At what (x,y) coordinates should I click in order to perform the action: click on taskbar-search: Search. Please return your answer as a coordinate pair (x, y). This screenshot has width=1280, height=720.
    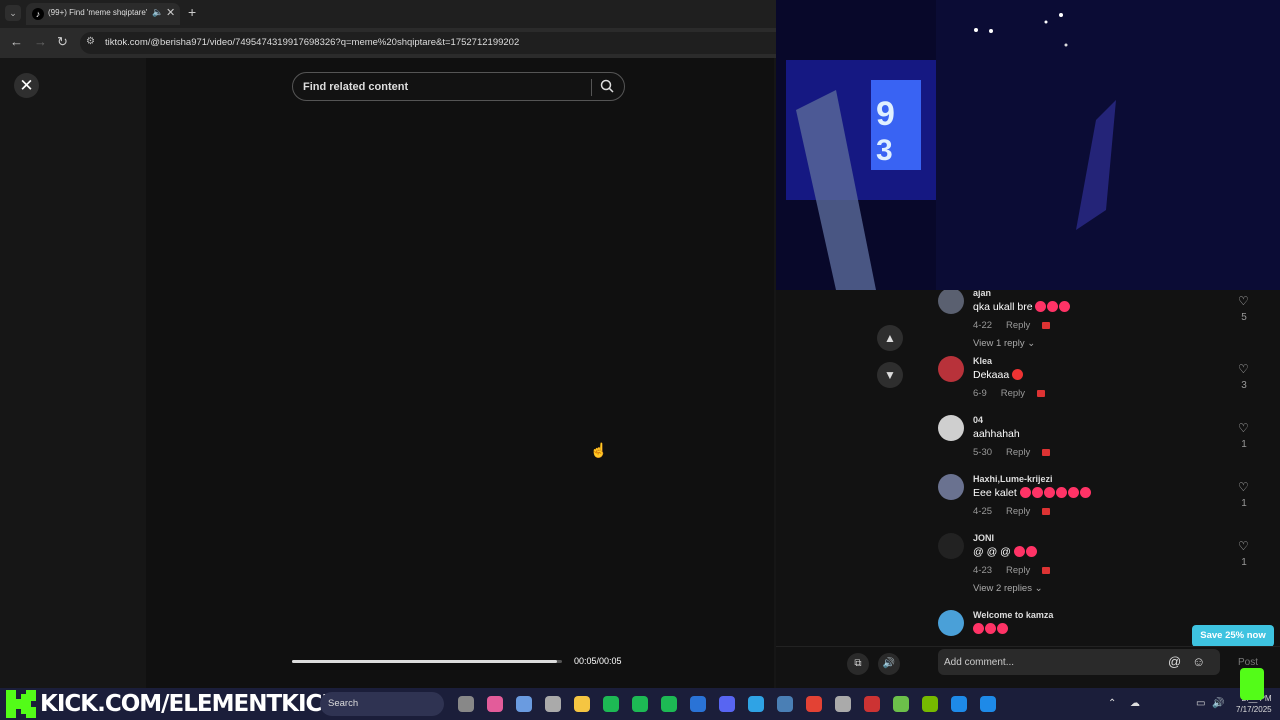
    Looking at the image, I should click on (382, 704).